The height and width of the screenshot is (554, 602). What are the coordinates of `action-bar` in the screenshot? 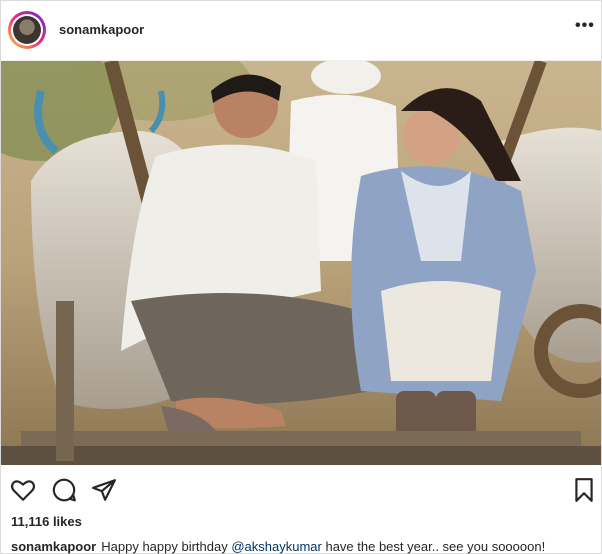 It's located at (301, 487).